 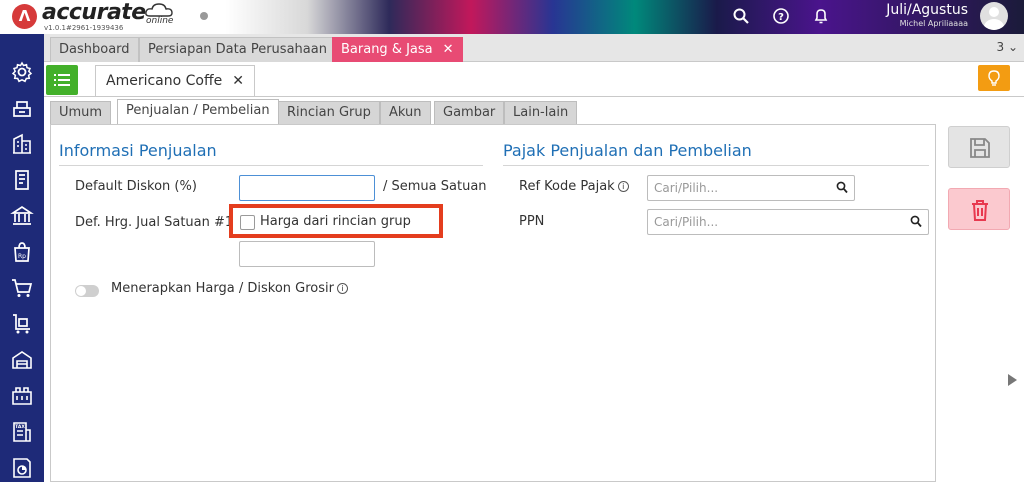 What do you see at coordinates (22, 108) in the screenshot?
I see `inventory-icon` at bounding box center [22, 108].